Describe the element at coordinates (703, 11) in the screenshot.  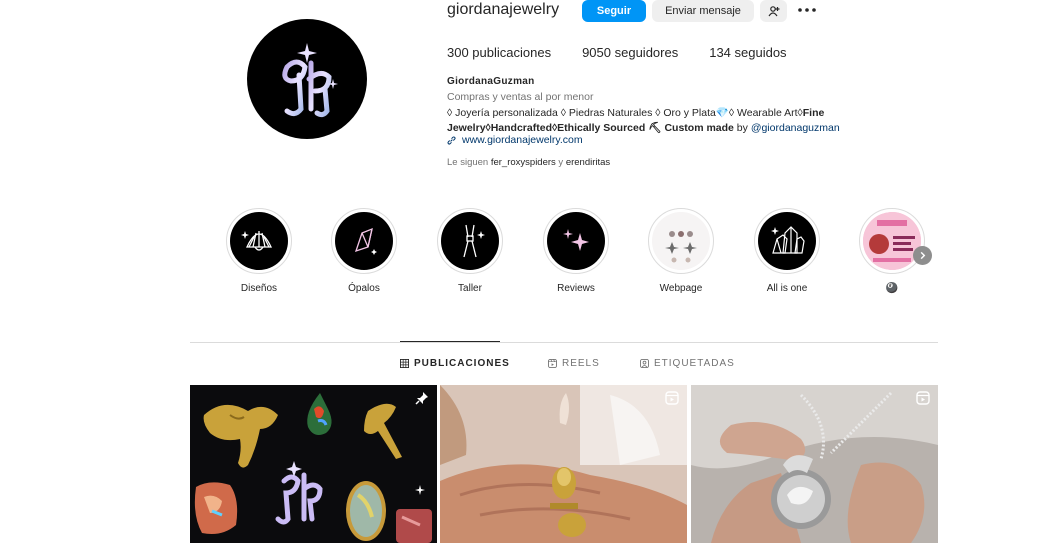
I see `send-message-button: Enviar mensaje` at that location.